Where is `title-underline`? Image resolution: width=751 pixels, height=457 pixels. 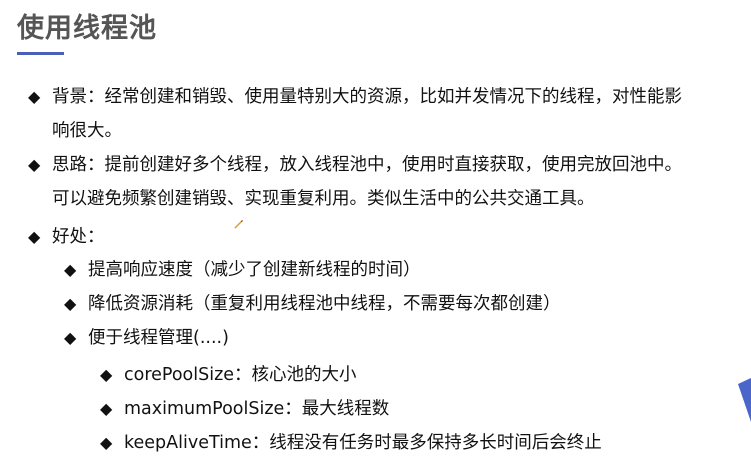
title-underline is located at coordinates (40, 53).